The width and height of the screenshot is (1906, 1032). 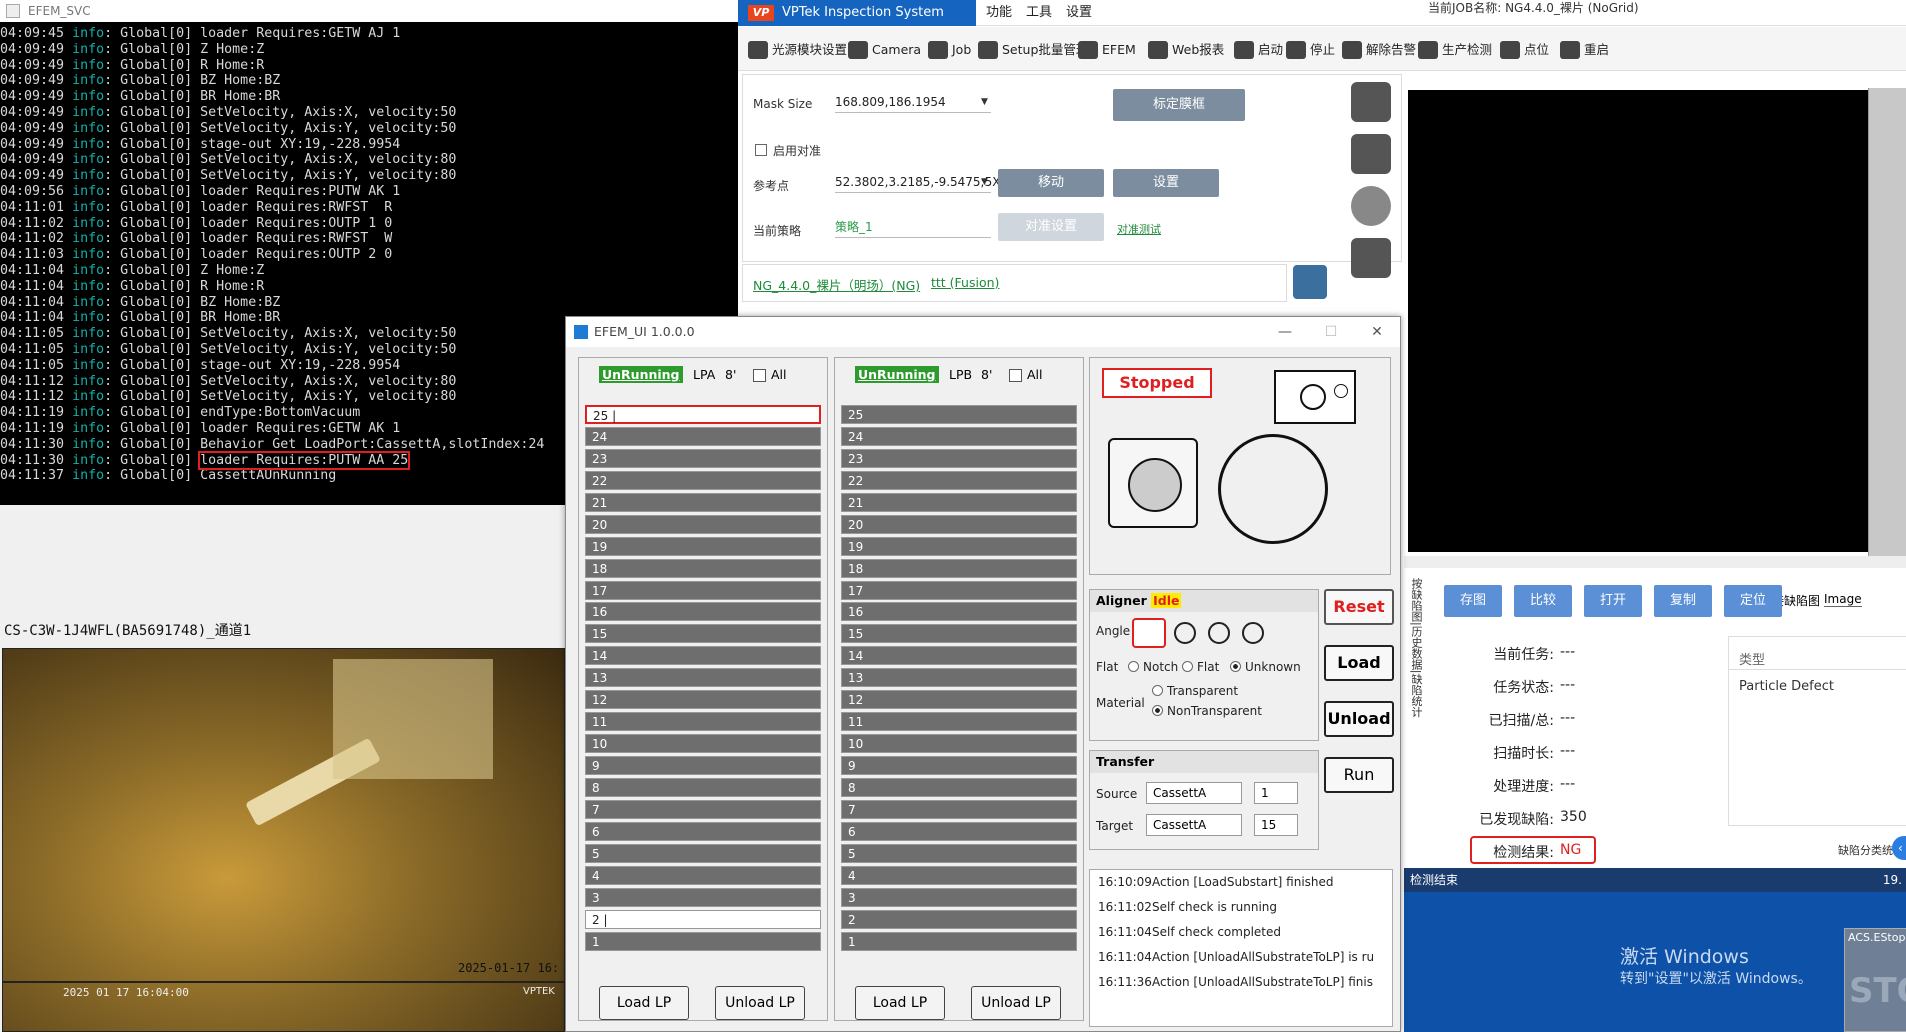 What do you see at coordinates (1258, 50) in the screenshot?
I see `toolbar-button: 启动` at bounding box center [1258, 50].